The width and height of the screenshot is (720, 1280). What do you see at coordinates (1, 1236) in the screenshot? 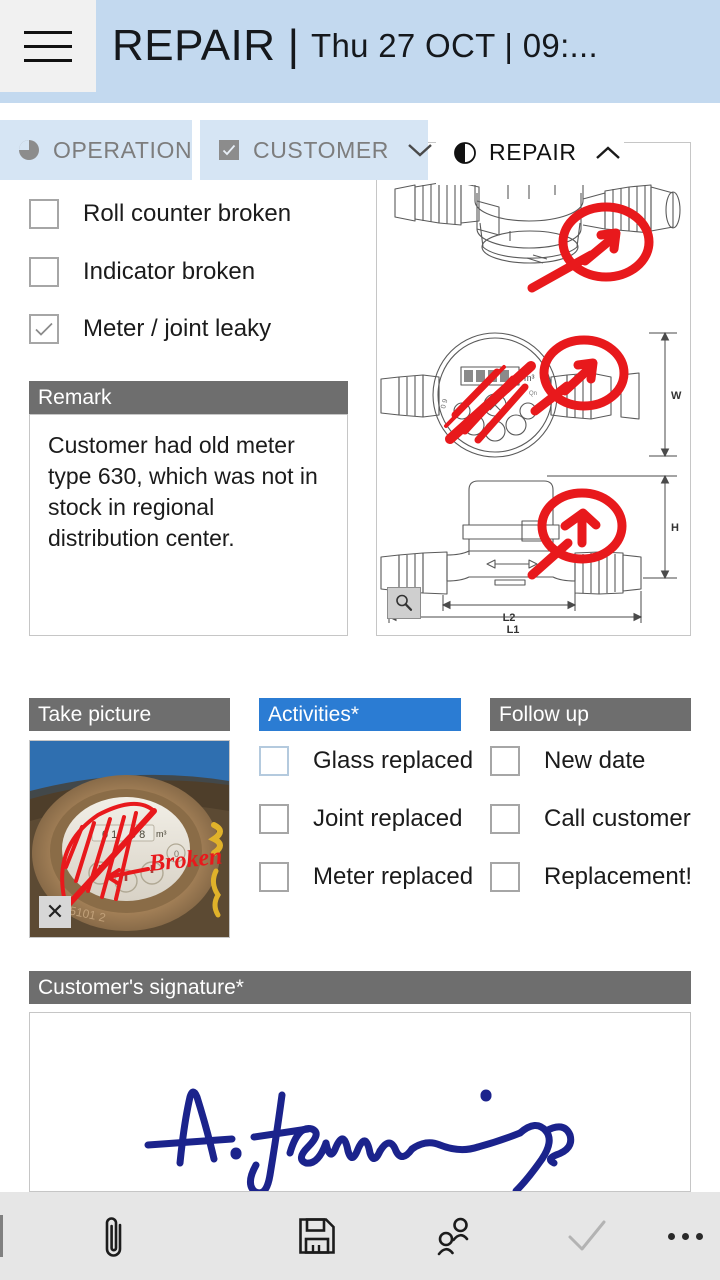
I see `toolbar-divider` at bounding box center [1, 1236].